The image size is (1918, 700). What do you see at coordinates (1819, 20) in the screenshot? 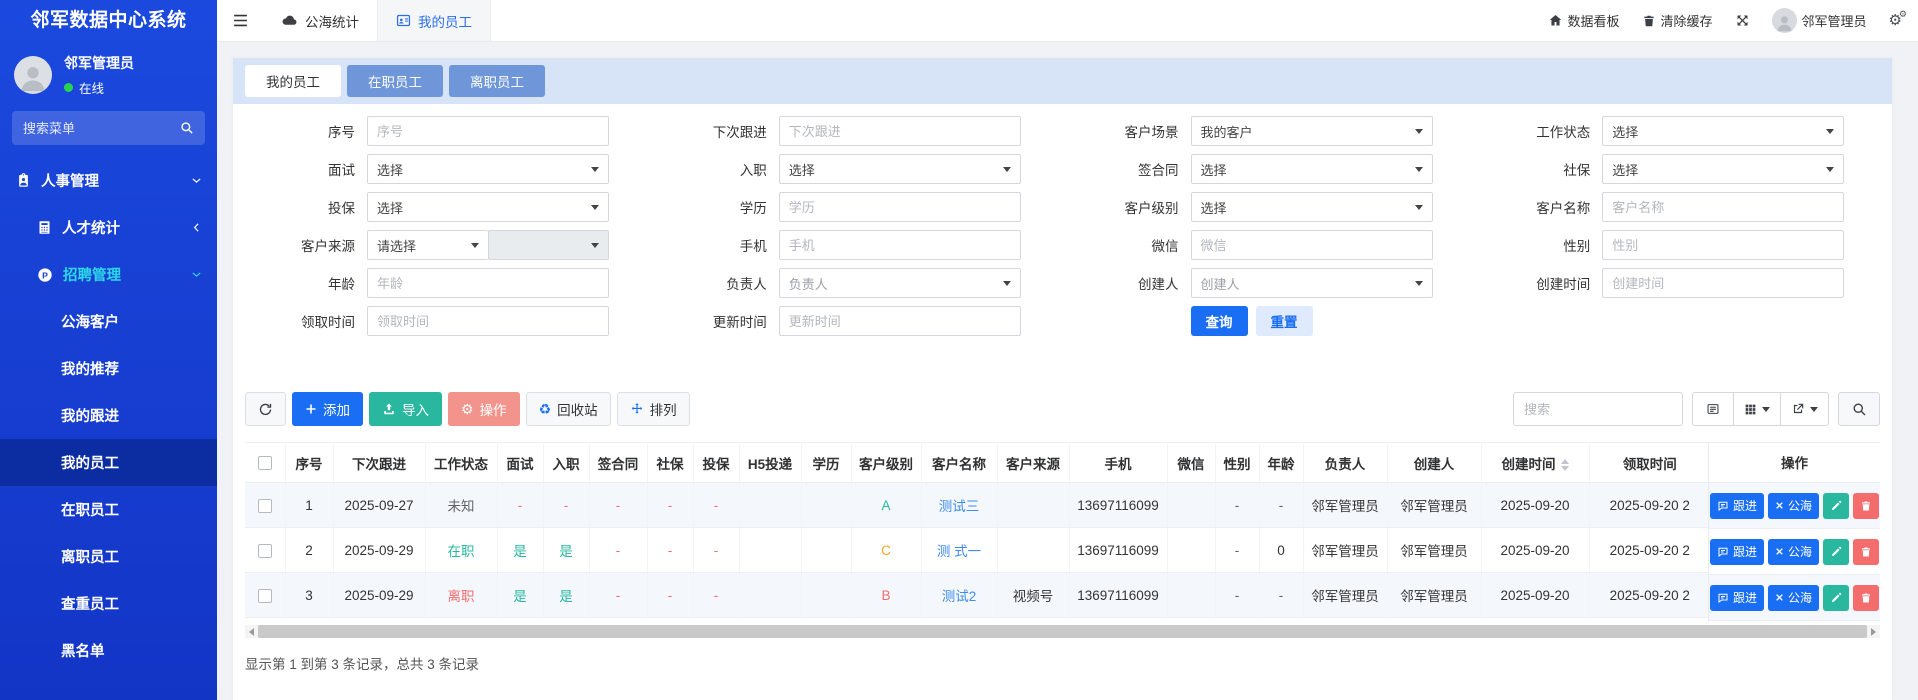
I see `navbar-user: 邻军管理员` at bounding box center [1819, 20].